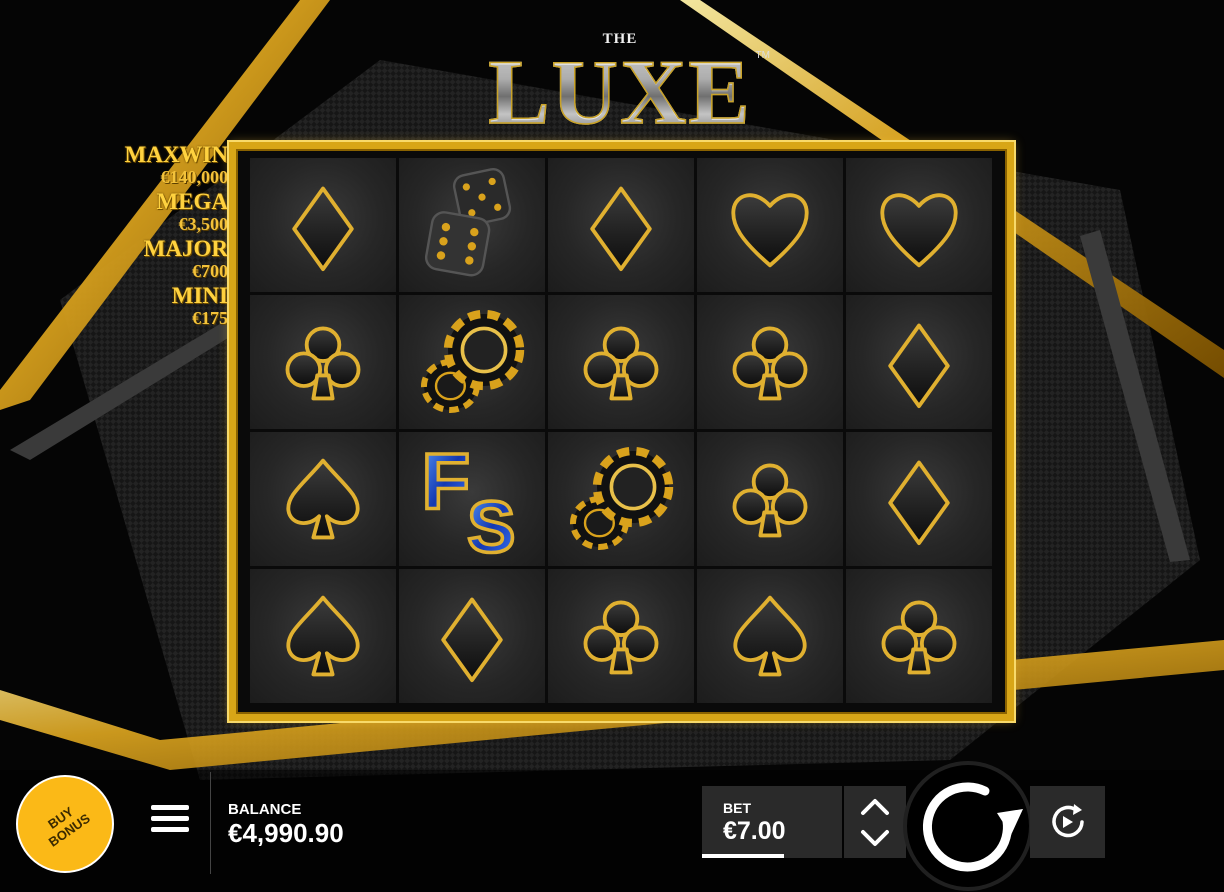  I want to click on buy-bonus-button: BUY BONUS, so click(65, 824).